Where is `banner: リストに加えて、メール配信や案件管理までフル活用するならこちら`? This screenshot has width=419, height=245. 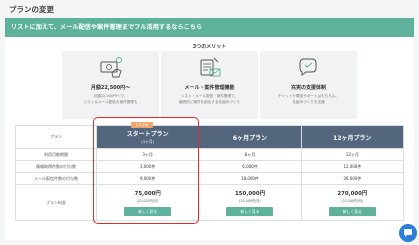
banner: リストに加えて、メール配信や案件管理までフル活用するならこちら is located at coordinates (209, 27).